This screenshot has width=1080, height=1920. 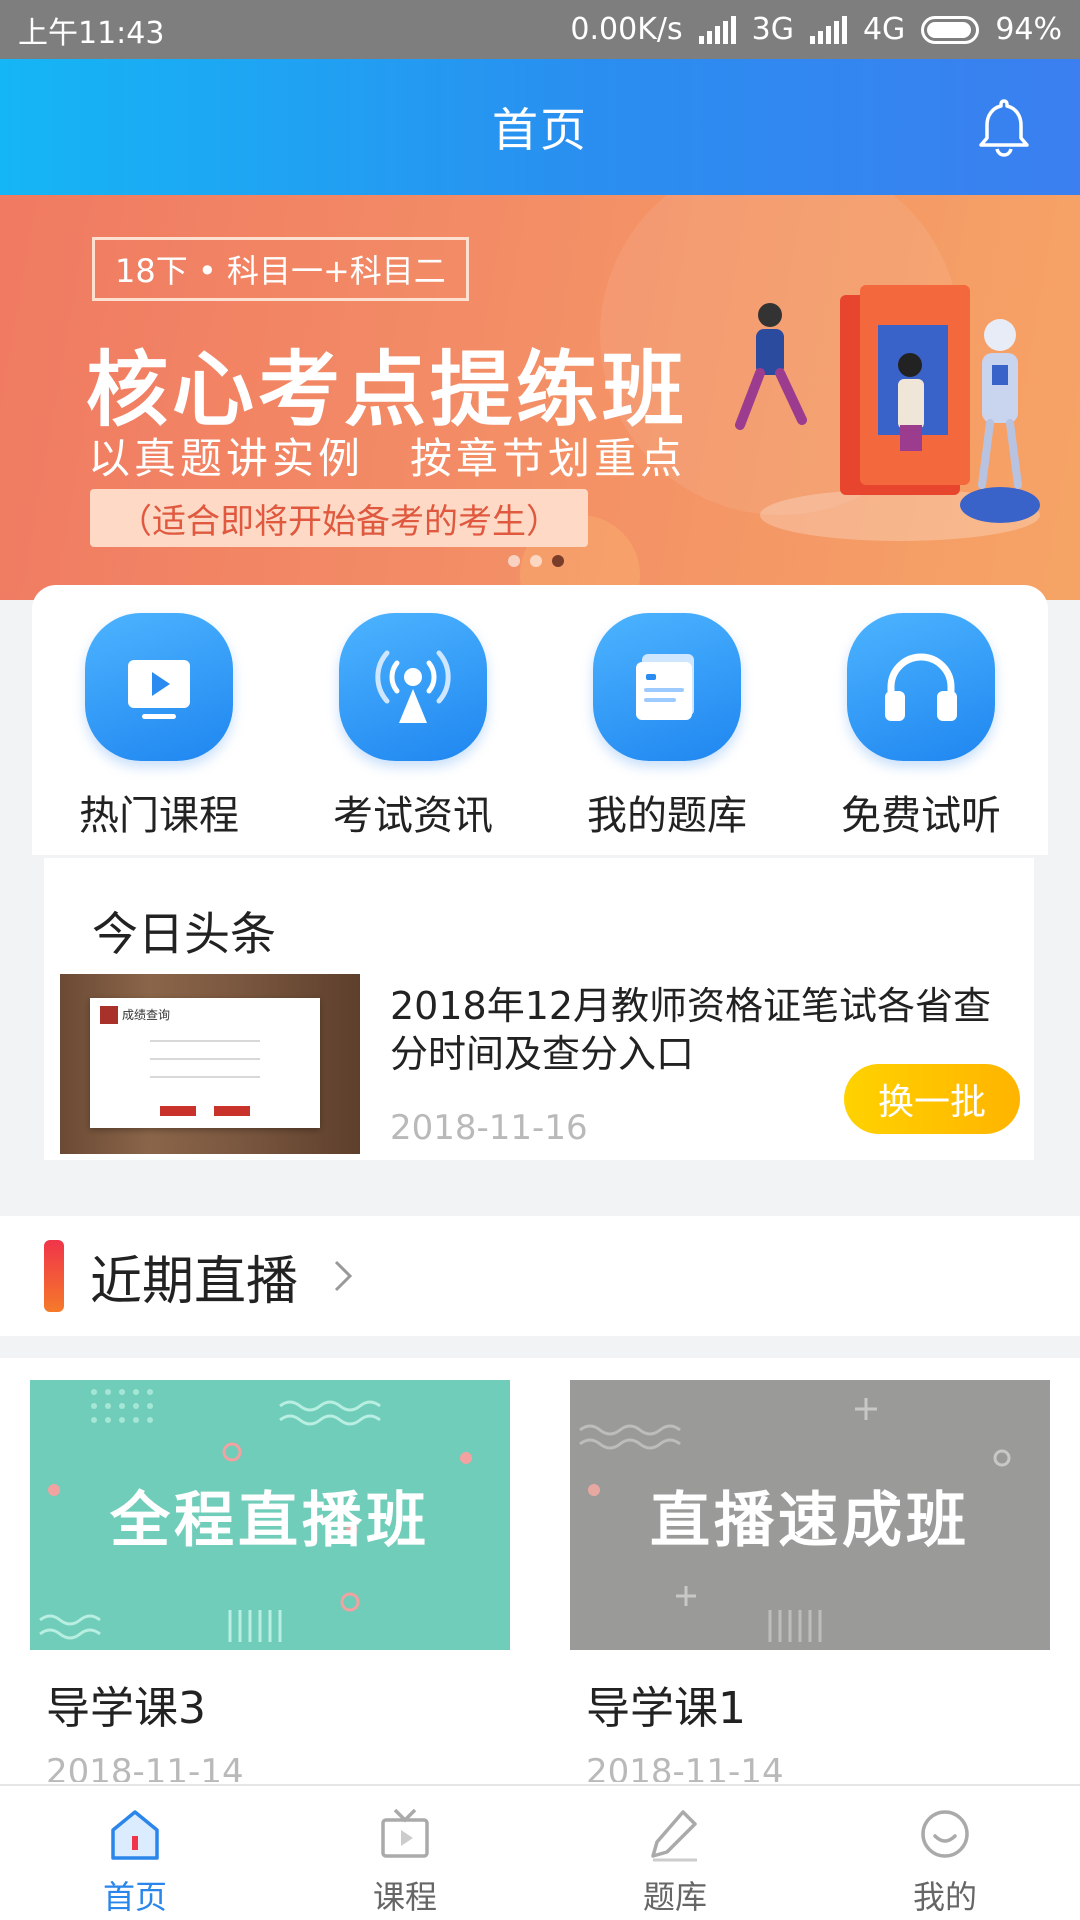 What do you see at coordinates (54, 1276) in the screenshot?
I see `section-accent-bar` at bounding box center [54, 1276].